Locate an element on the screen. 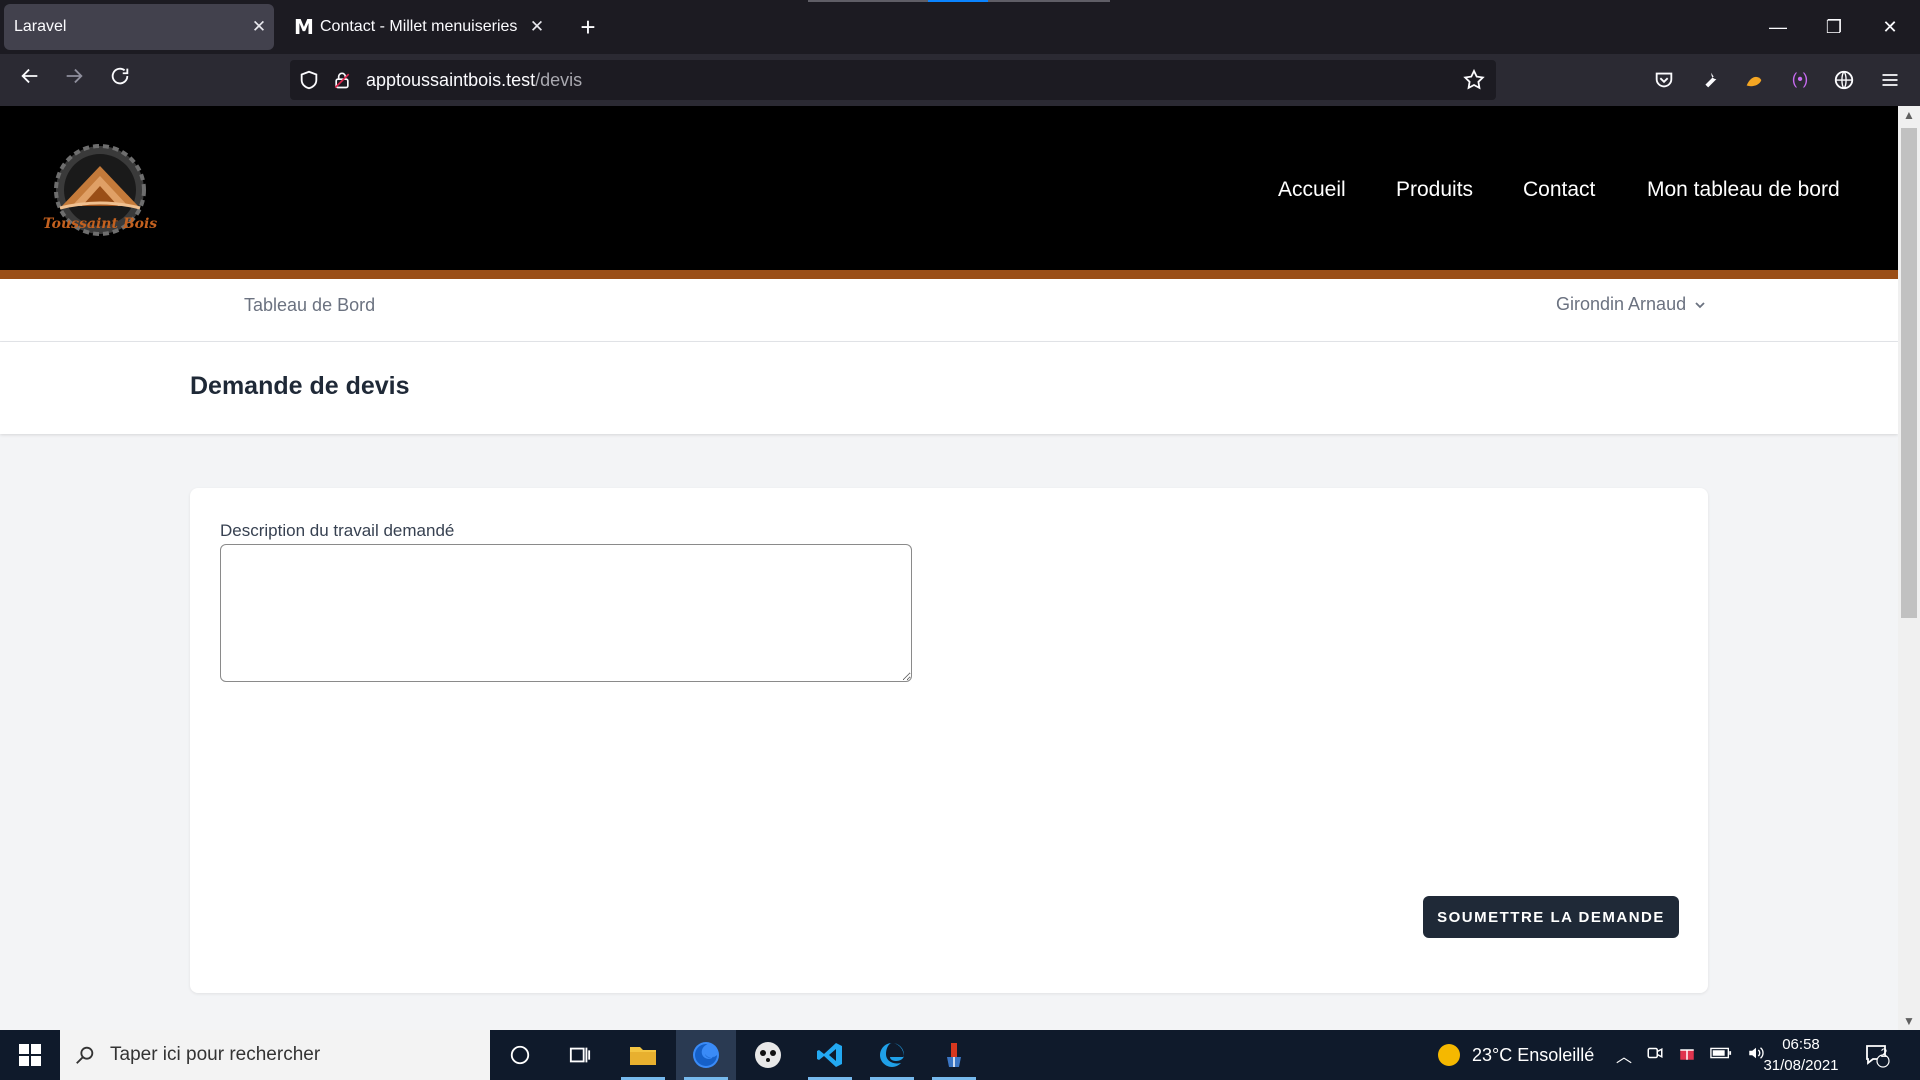  start-button is located at coordinates (30, 1055).